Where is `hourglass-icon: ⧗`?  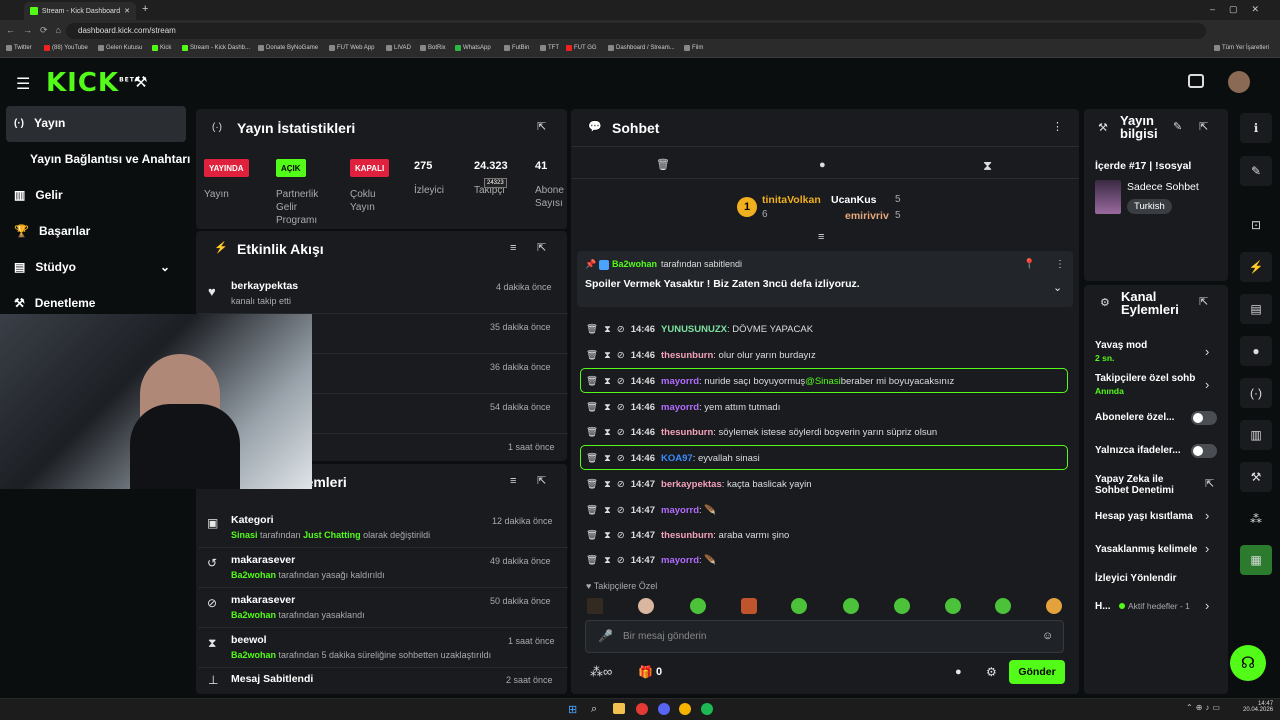
hourglass-icon: ⧗ is located at coordinates (987, 165).